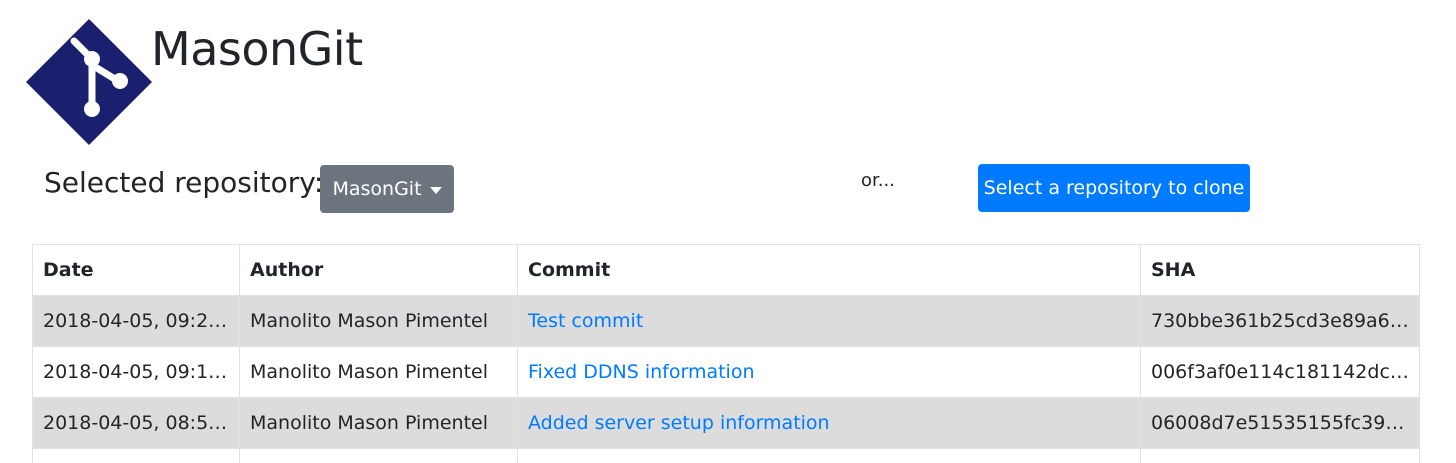  What do you see at coordinates (829, 321) in the screenshot?
I see `commit-cell: Test commit` at bounding box center [829, 321].